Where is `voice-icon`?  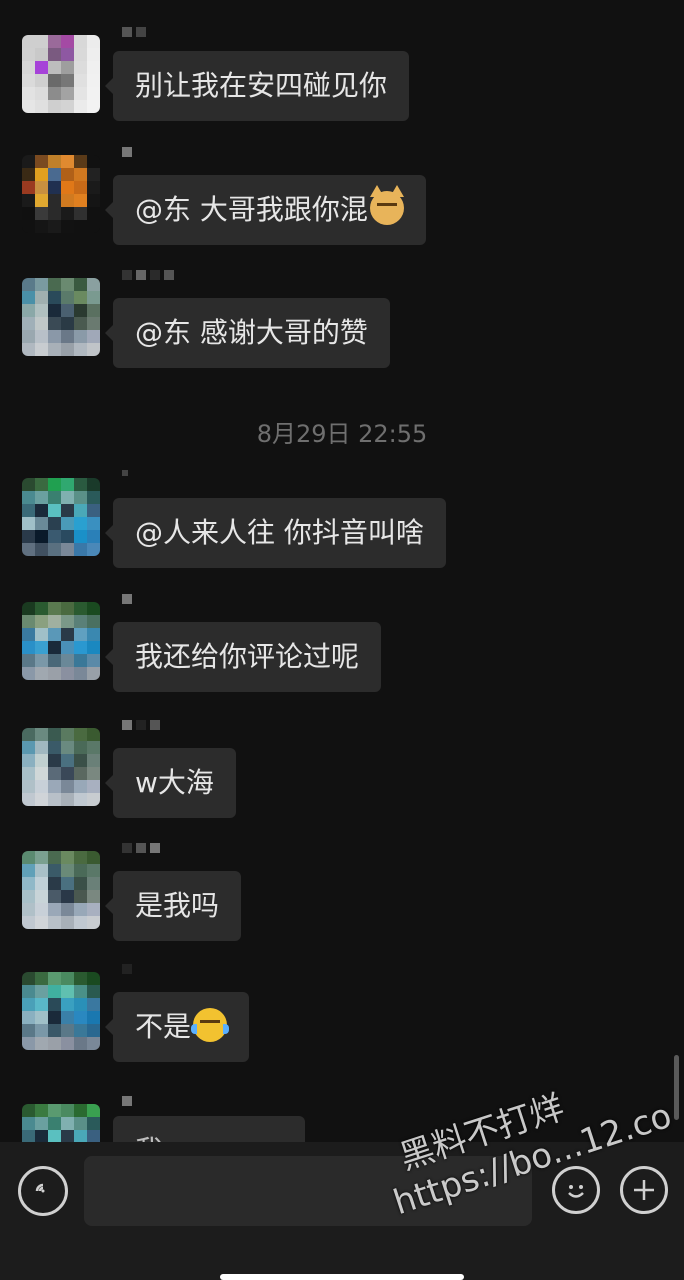 voice-icon is located at coordinates (43, 1191).